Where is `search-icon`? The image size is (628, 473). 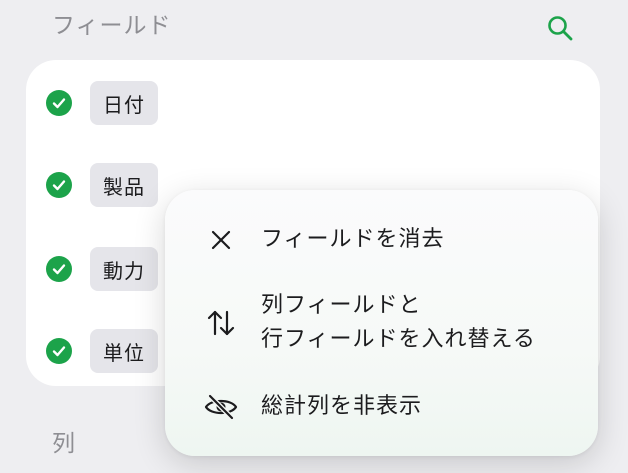
search-icon is located at coordinates (560, 28).